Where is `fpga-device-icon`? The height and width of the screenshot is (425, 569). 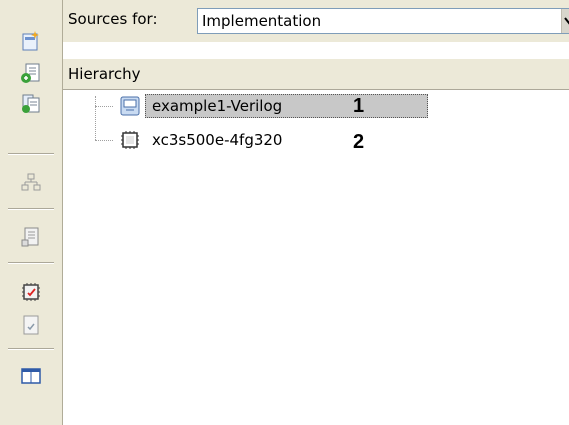
fpga-device-icon is located at coordinates (130, 140).